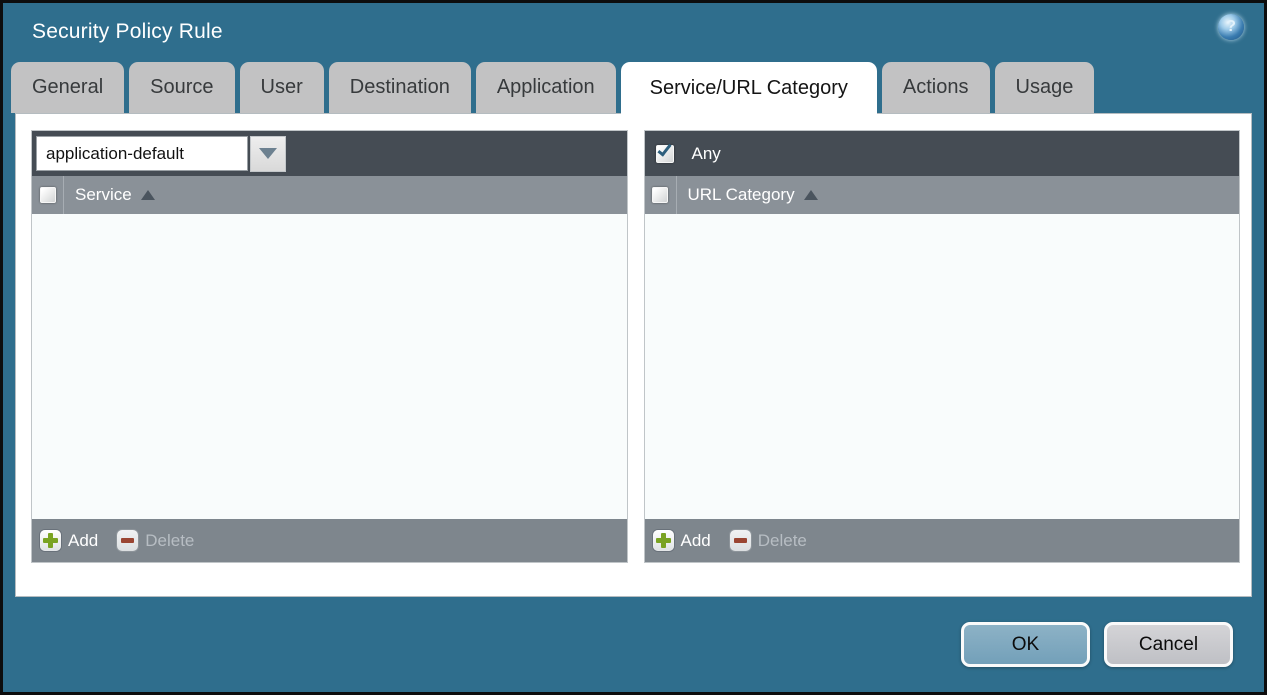 Image resolution: width=1267 pixels, height=695 pixels. What do you see at coordinates (748, 88) in the screenshot?
I see `tab-service-url-category: Service/URL Category` at bounding box center [748, 88].